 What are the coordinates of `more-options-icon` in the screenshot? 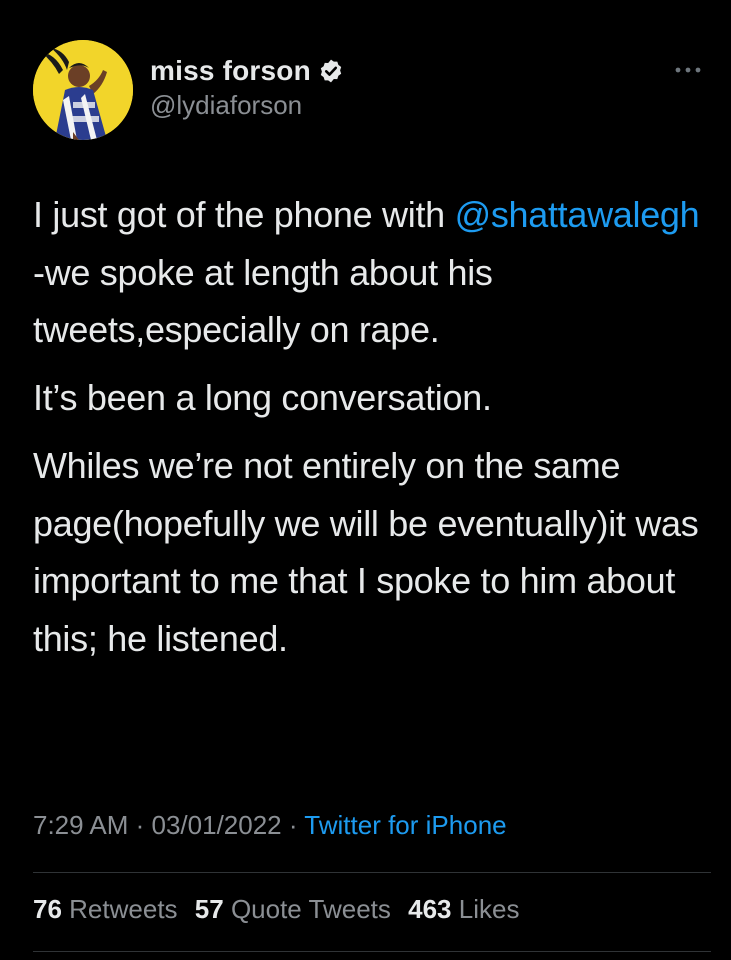 It's located at (688, 70).